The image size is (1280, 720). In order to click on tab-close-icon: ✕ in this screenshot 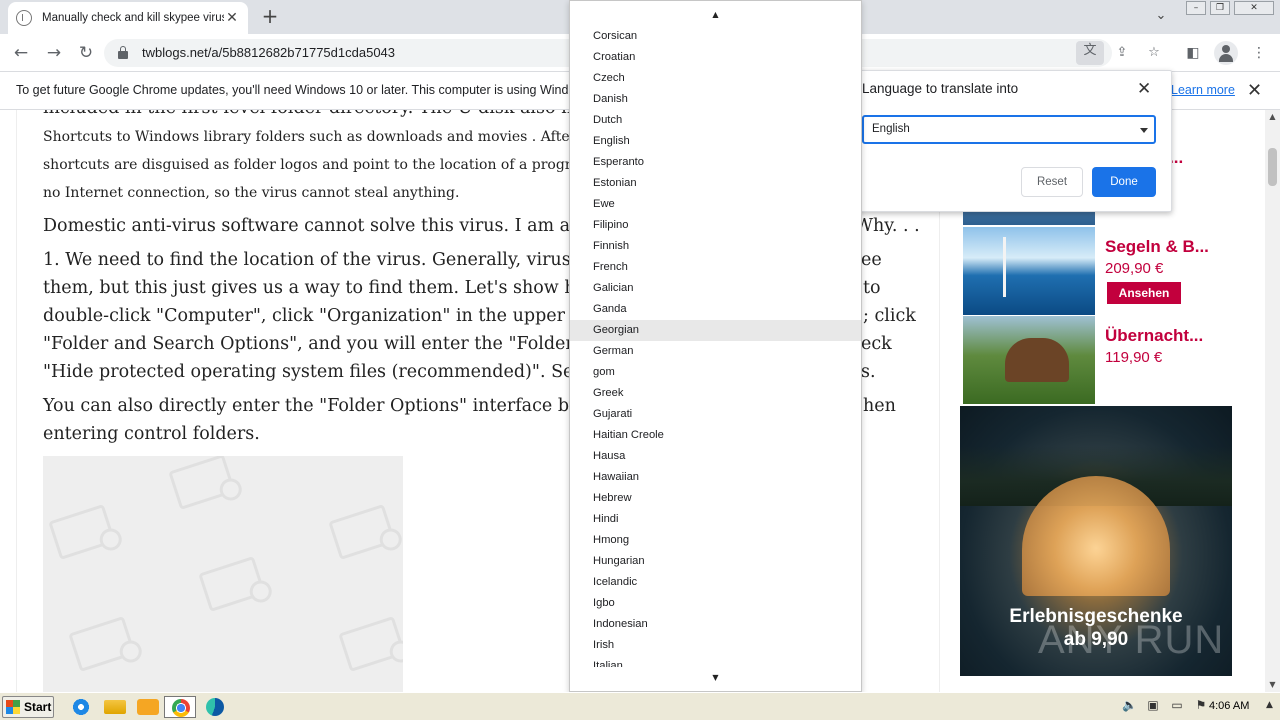, I will do `click(232, 18)`.